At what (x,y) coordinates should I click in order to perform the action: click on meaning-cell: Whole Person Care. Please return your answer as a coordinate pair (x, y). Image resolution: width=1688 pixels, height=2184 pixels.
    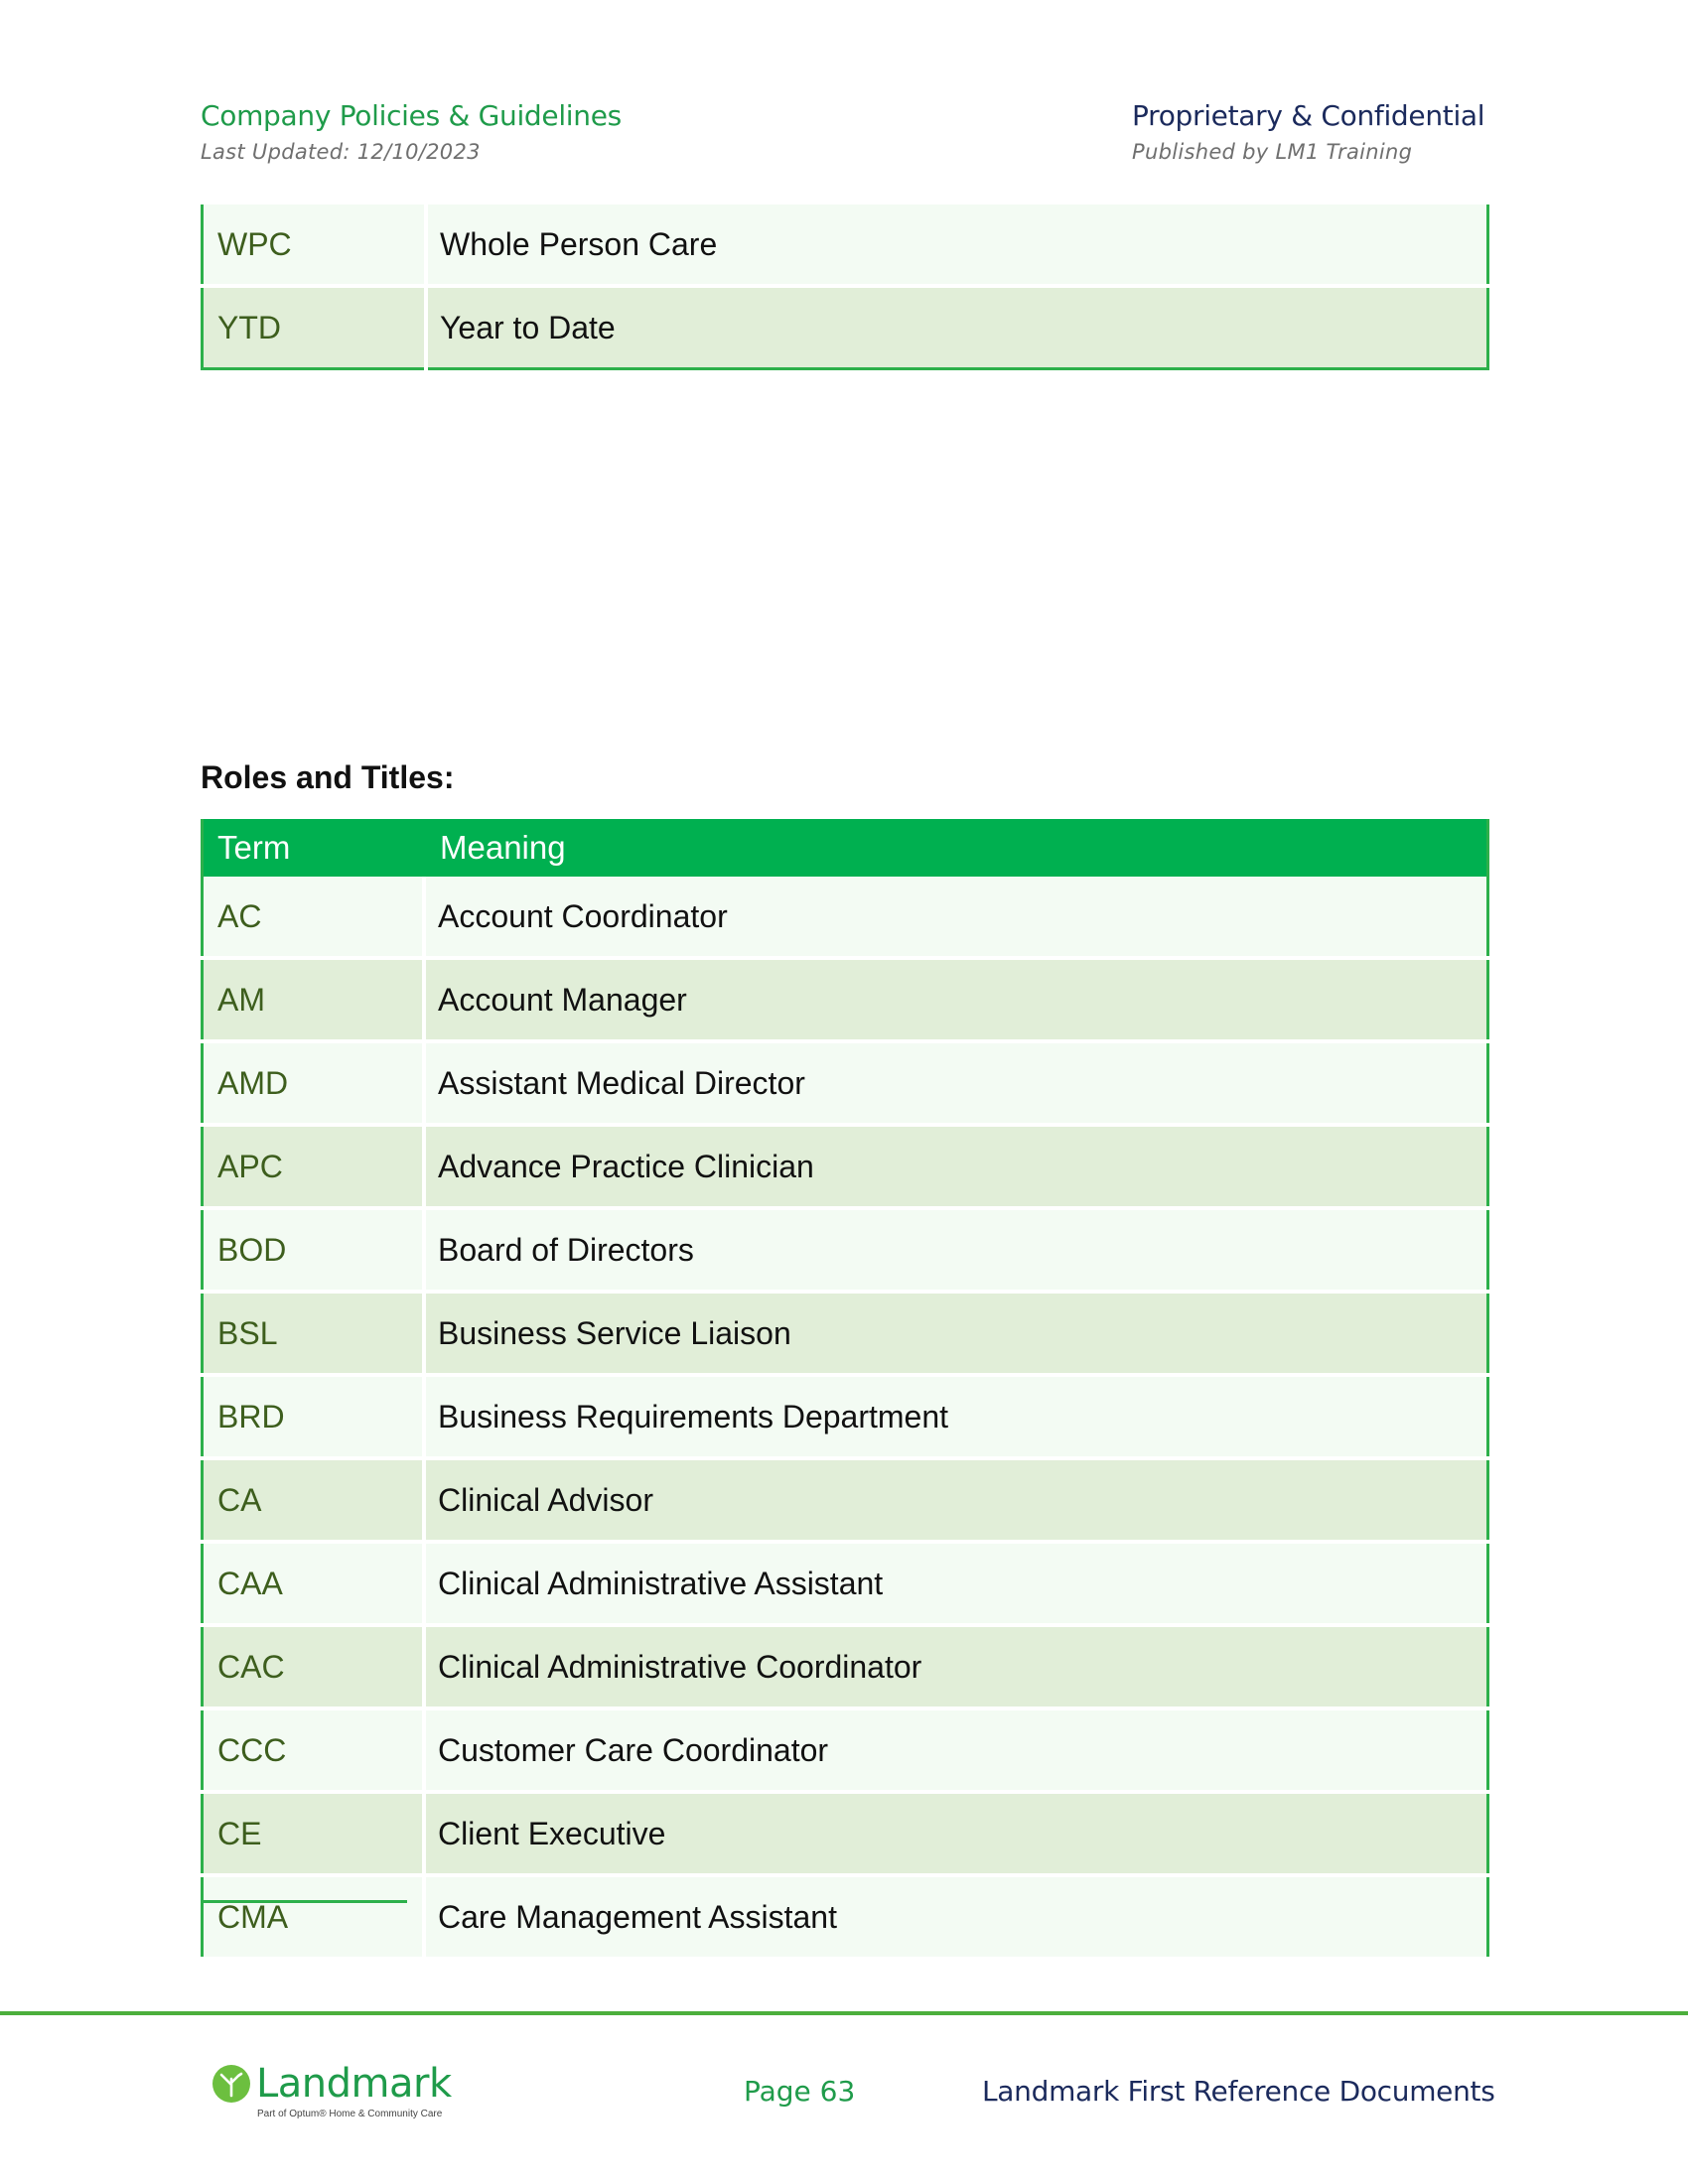
    Looking at the image, I should click on (956, 245).